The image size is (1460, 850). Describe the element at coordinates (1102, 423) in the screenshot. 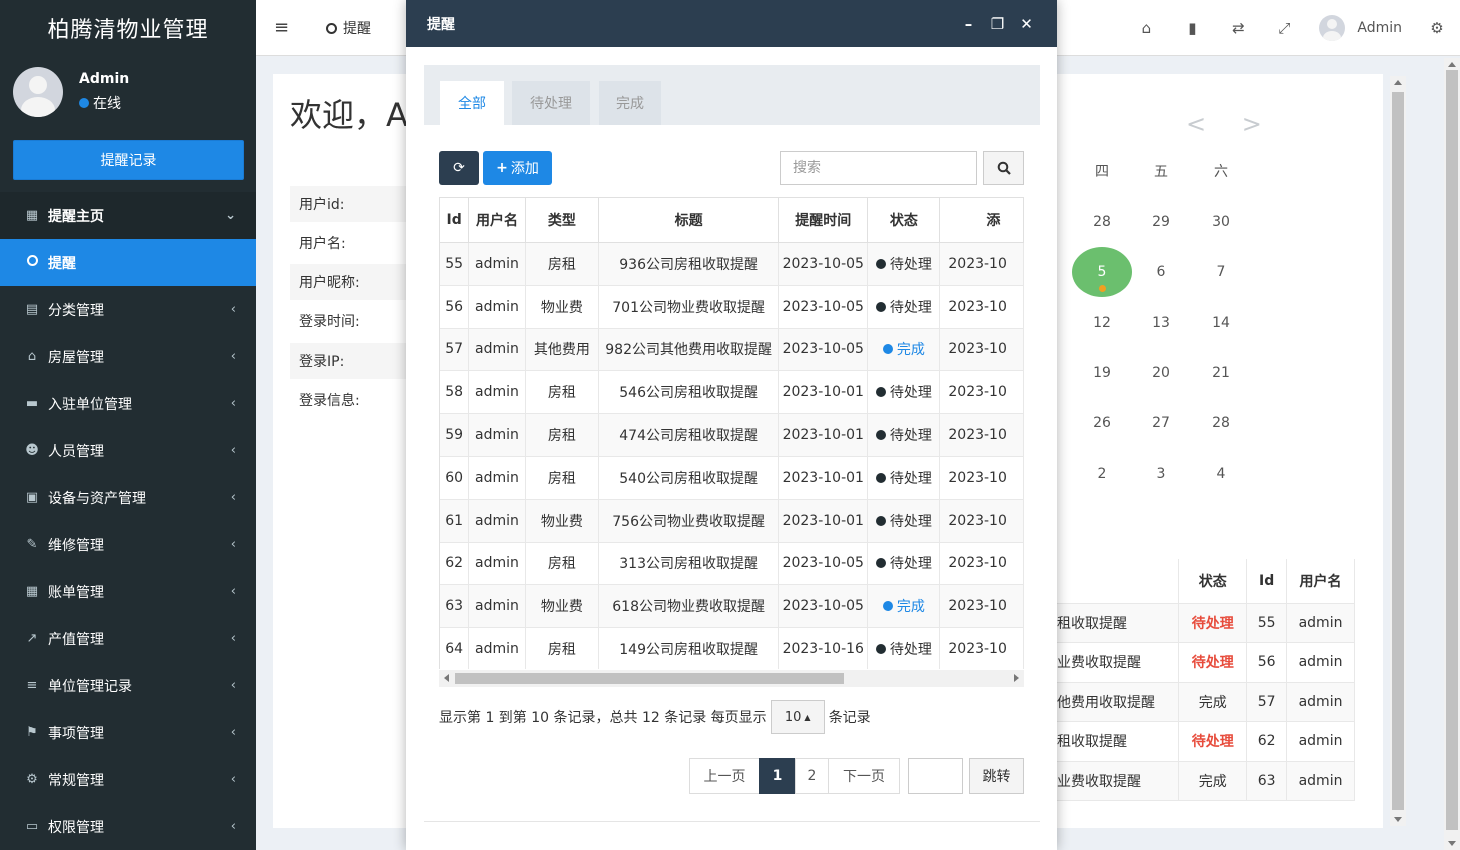

I see `calendar-day: 26` at that location.